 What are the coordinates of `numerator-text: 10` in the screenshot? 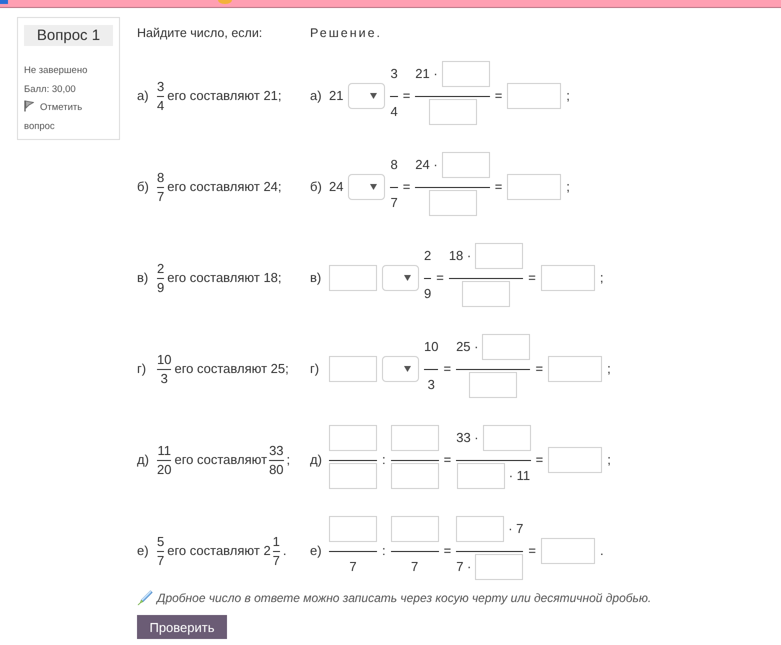 It's located at (431, 347).